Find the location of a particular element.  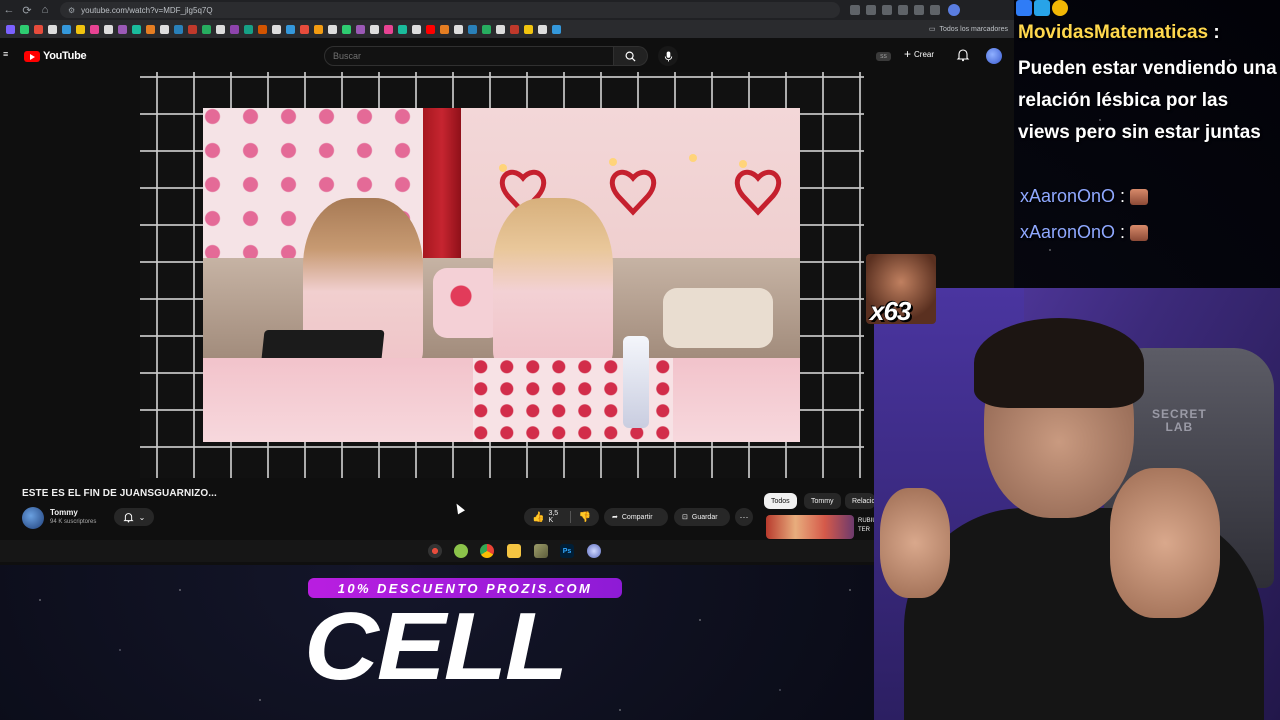

emote-icon is located at coordinates (1139, 232).